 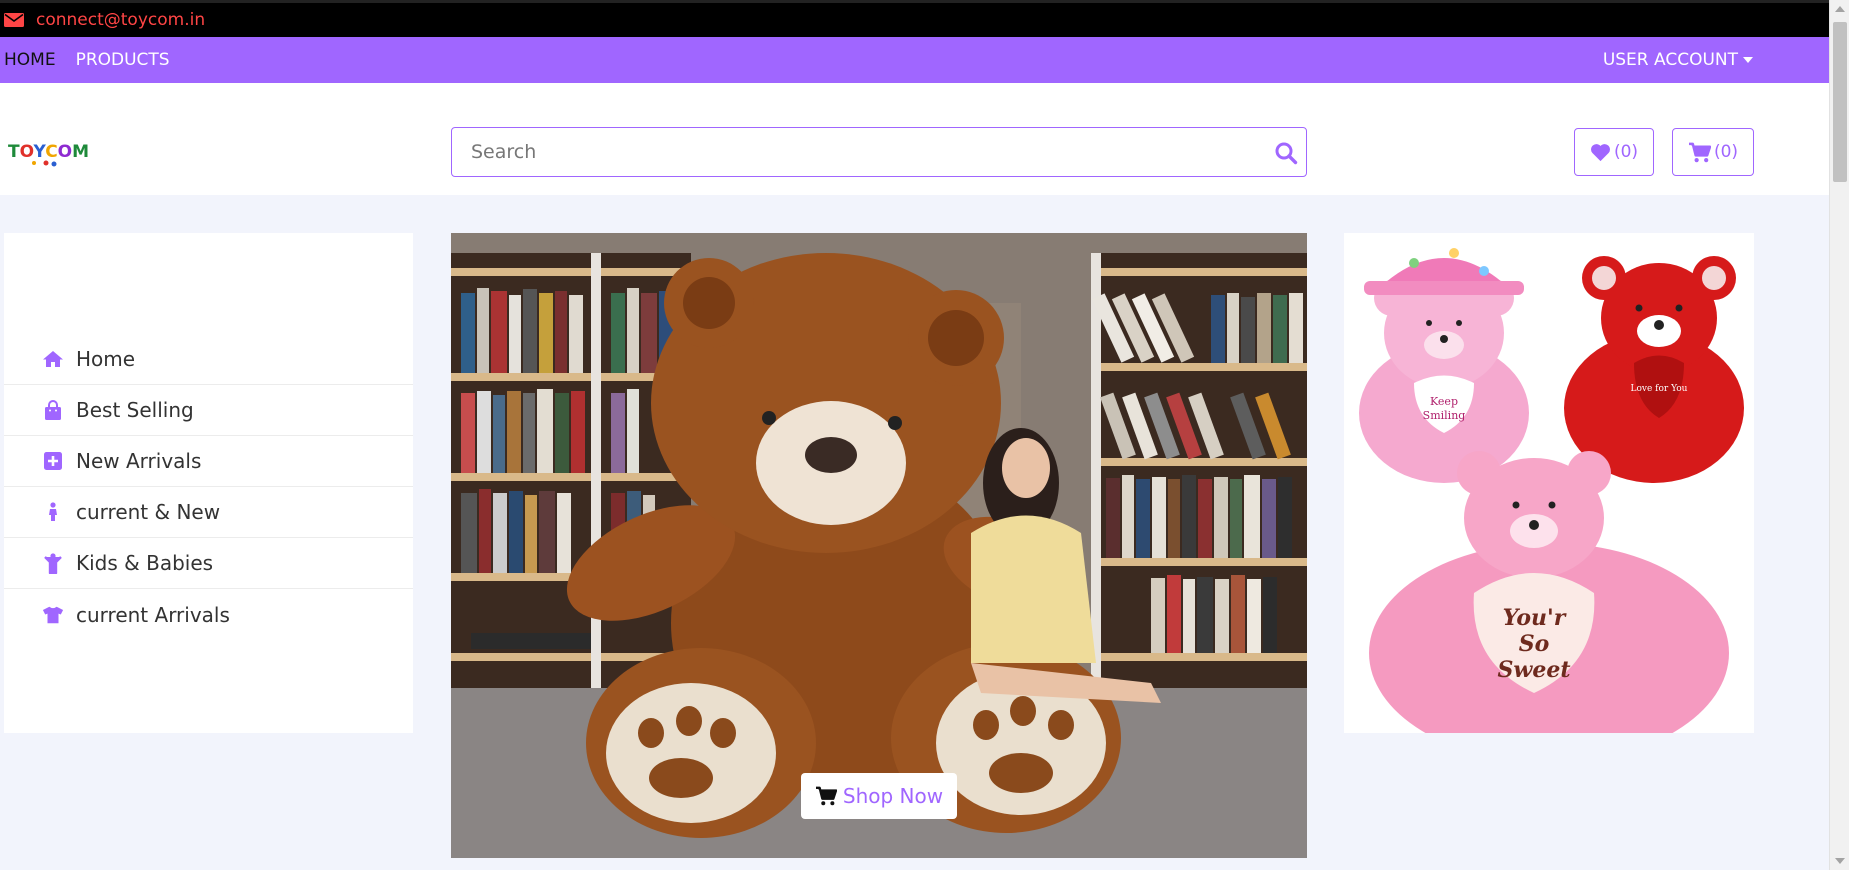 I want to click on top-contact-bar: connect@toycom.in, so click(x=914, y=18).